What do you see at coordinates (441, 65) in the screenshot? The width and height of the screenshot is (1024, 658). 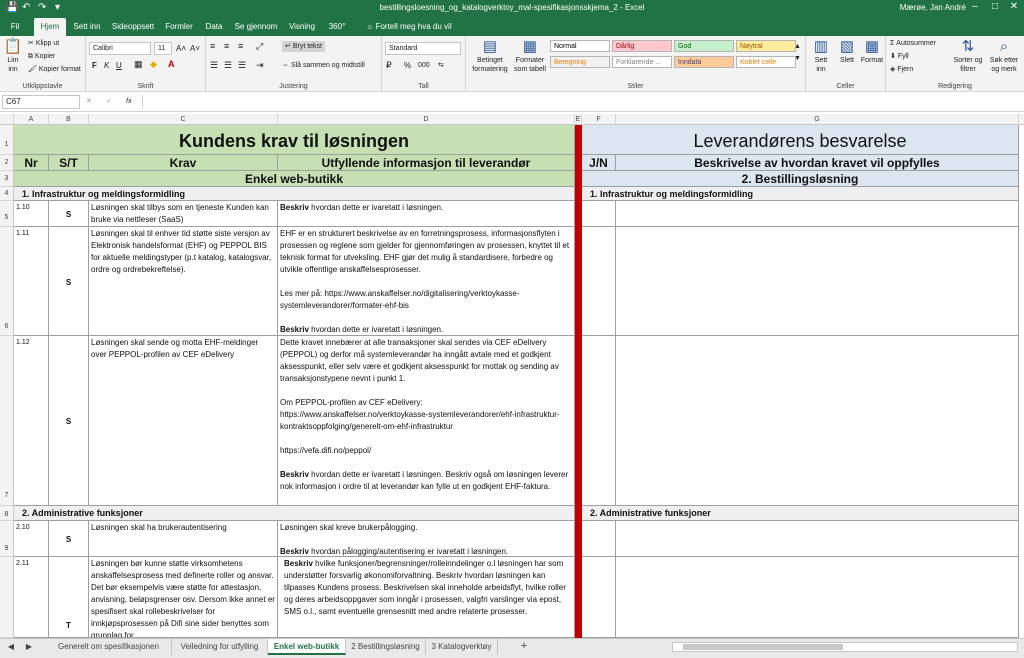 I see `decimal-icon: ⇆` at bounding box center [441, 65].